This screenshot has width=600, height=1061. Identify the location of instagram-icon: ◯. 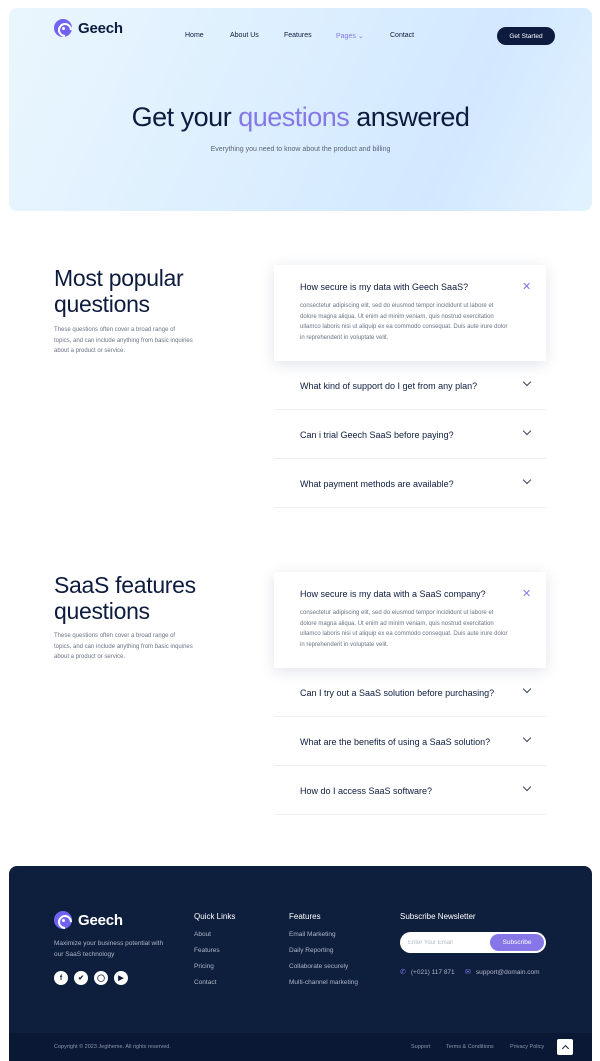
(101, 978).